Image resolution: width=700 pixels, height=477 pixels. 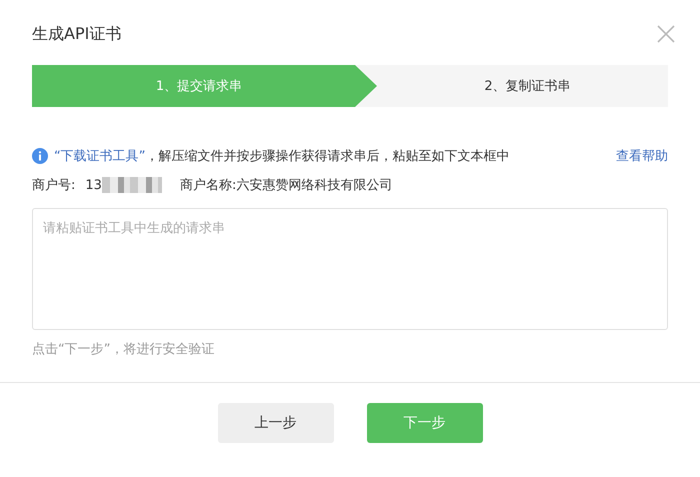 What do you see at coordinates (93, 185) in the screenshot?
I see `merchant-id-value: 13` at bounding box center [93, 185].